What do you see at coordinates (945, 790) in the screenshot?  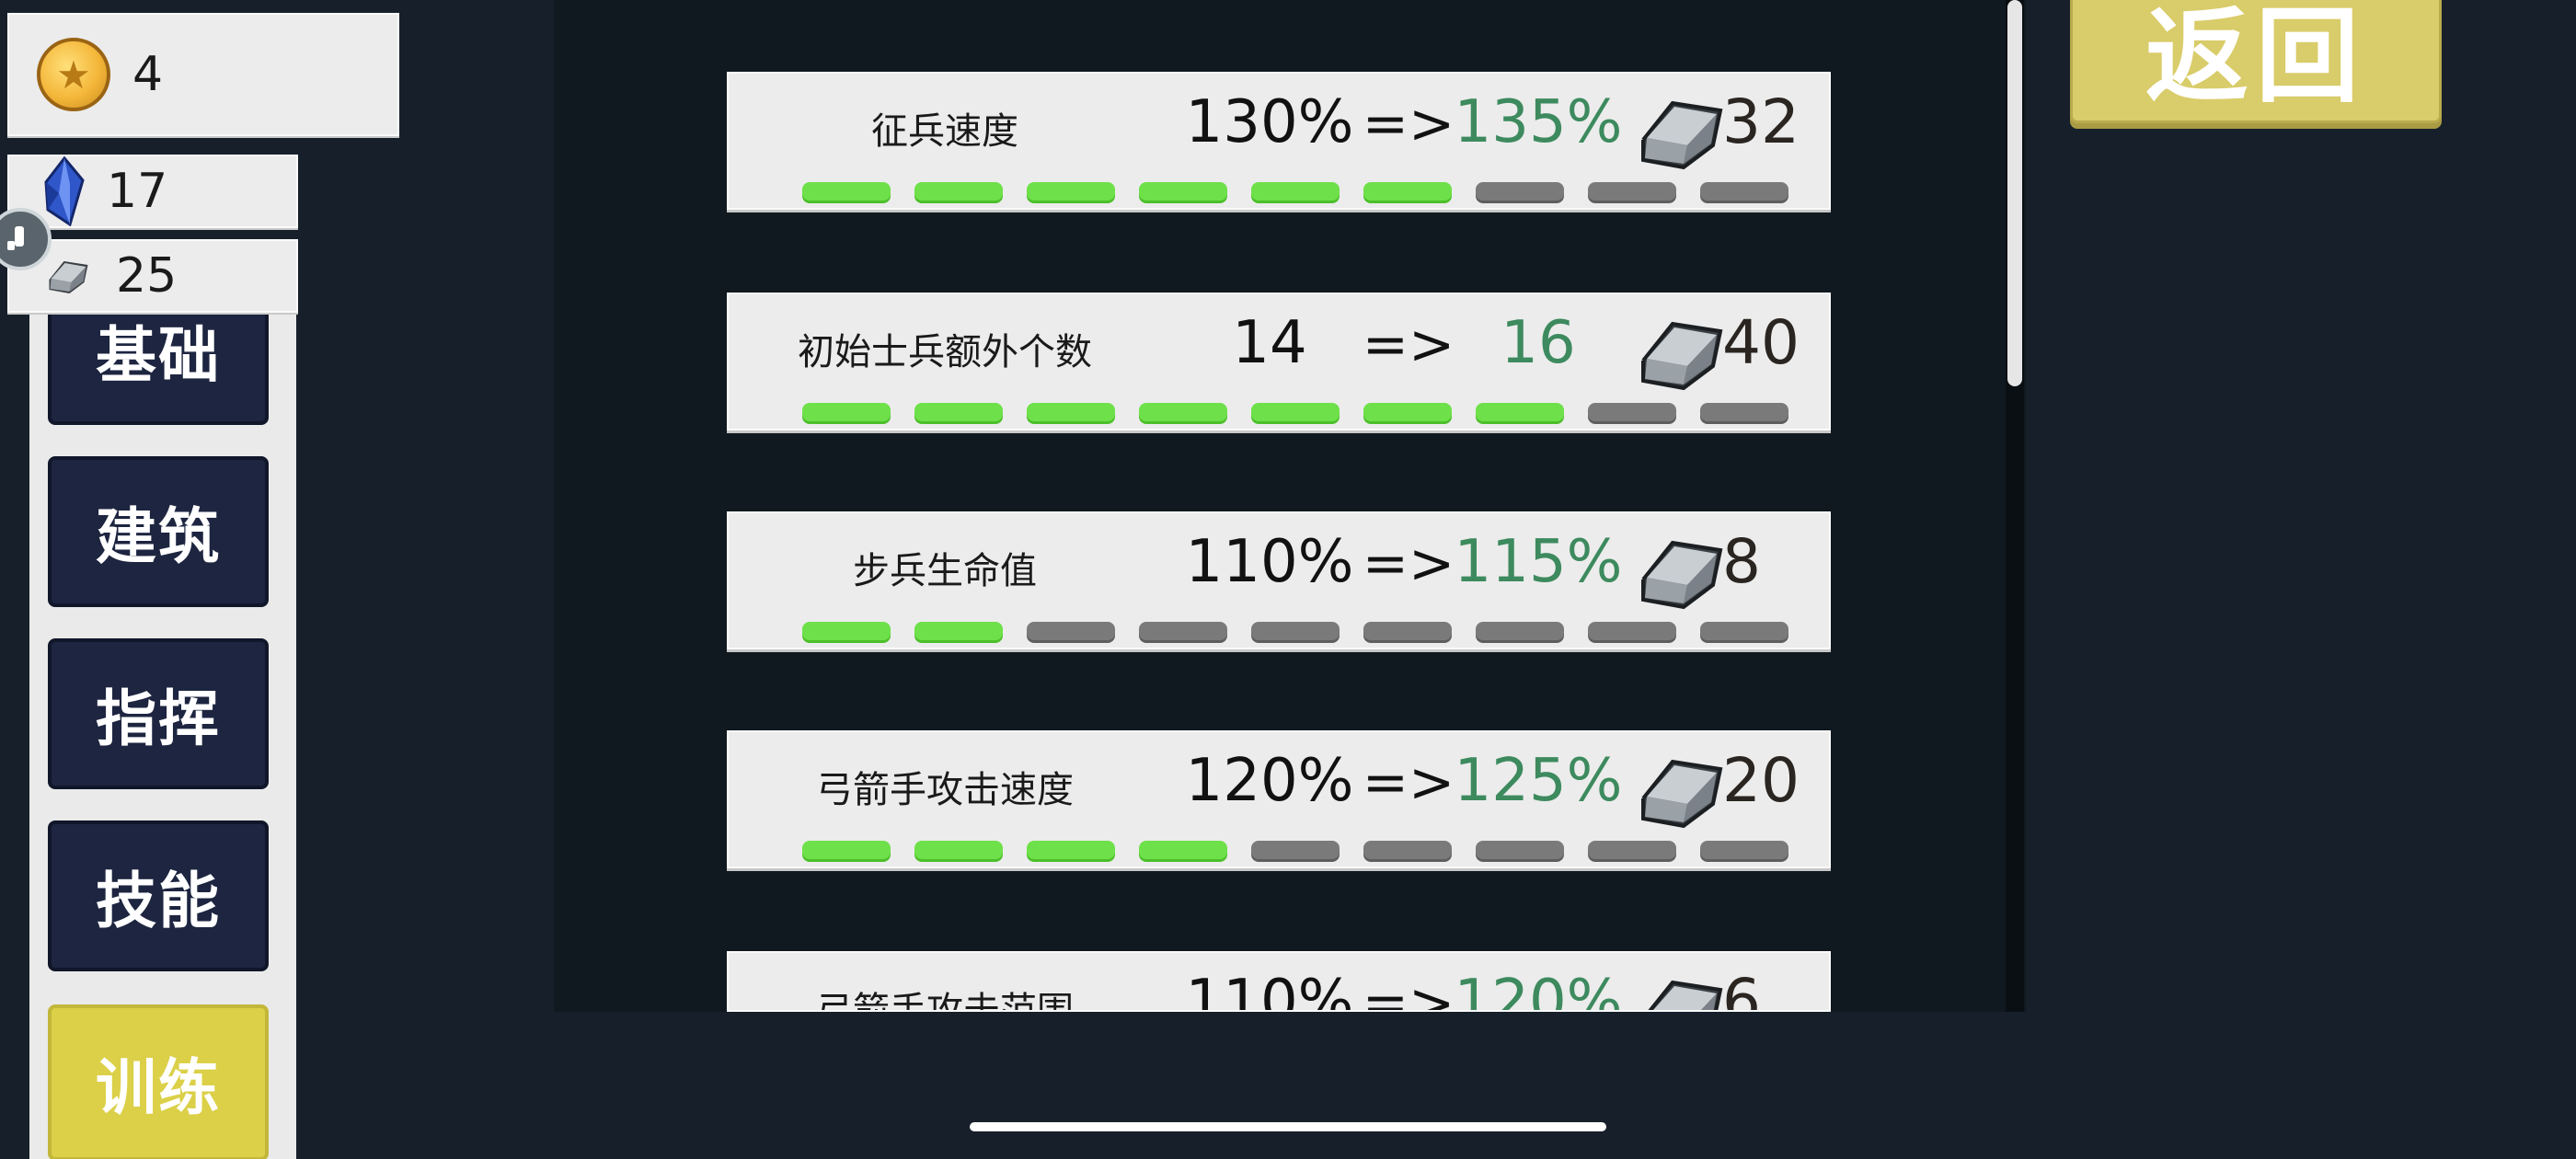 I see `upgrade-name: 弓箭手攻击速度` at bounding box center [945, 790].